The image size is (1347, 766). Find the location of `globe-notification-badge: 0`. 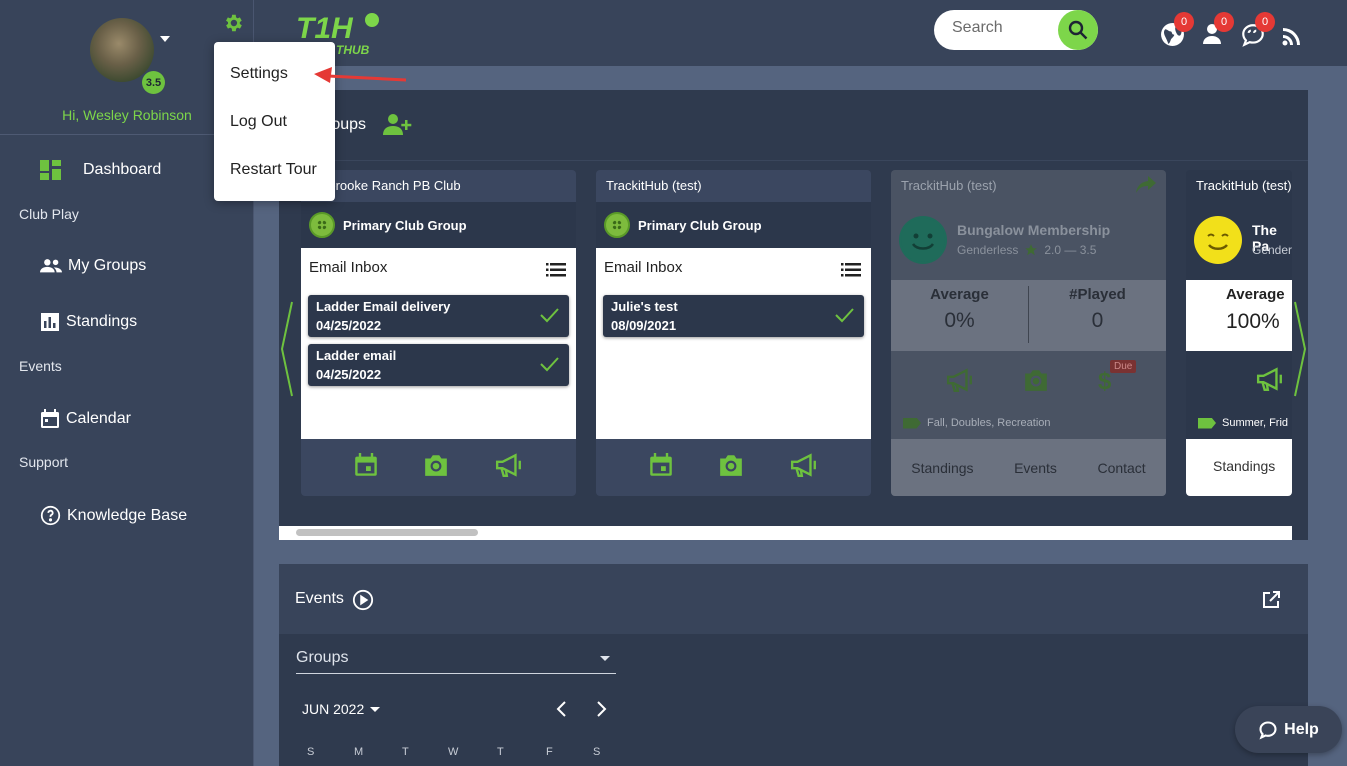

globe-notification-badge: 0 is located at coordinates (1184, 22).